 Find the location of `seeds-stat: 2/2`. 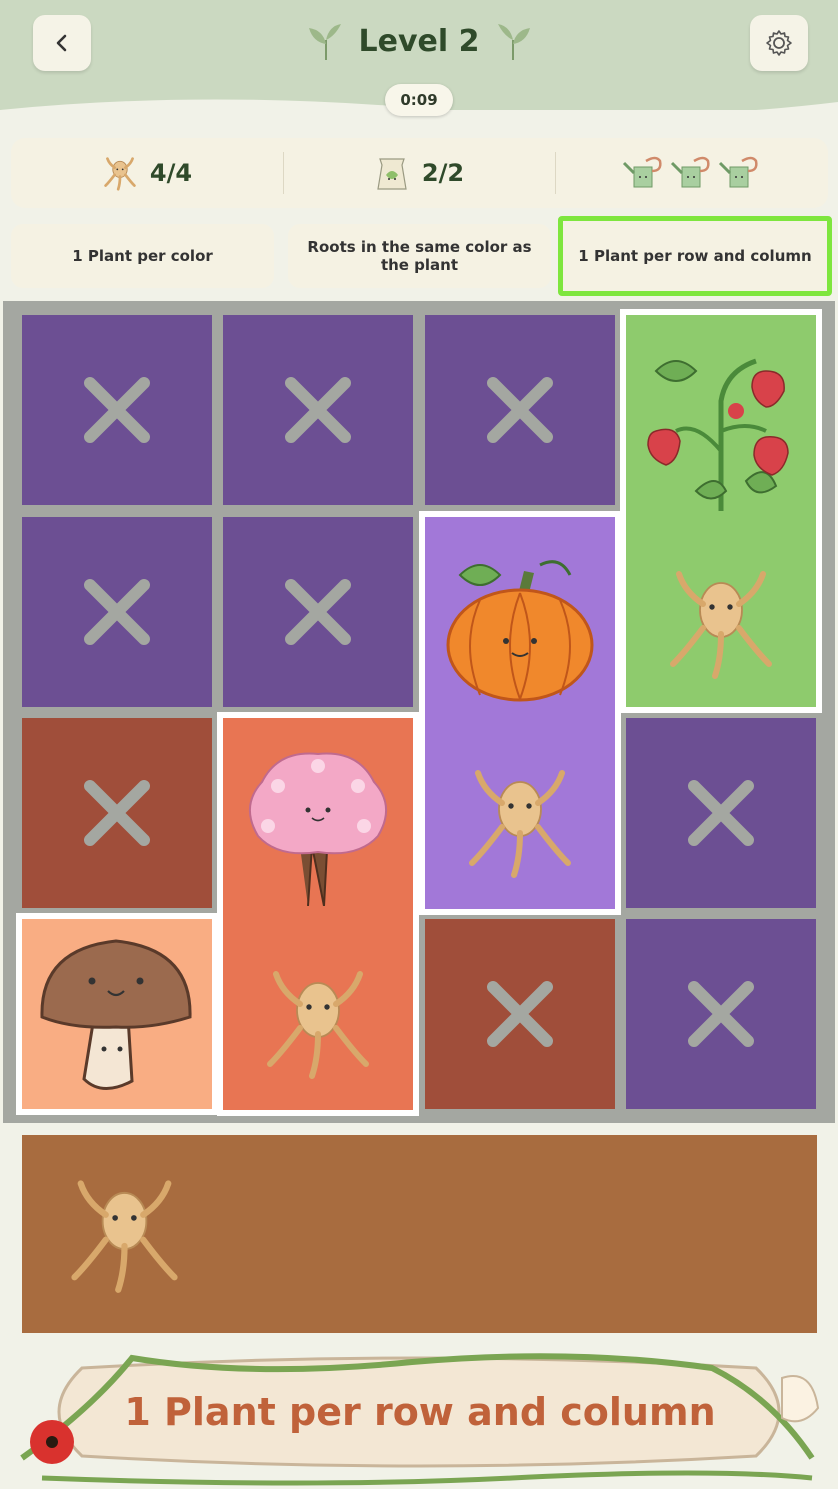

seeds-stat: 2/2 is located at coordinates (419, 173).